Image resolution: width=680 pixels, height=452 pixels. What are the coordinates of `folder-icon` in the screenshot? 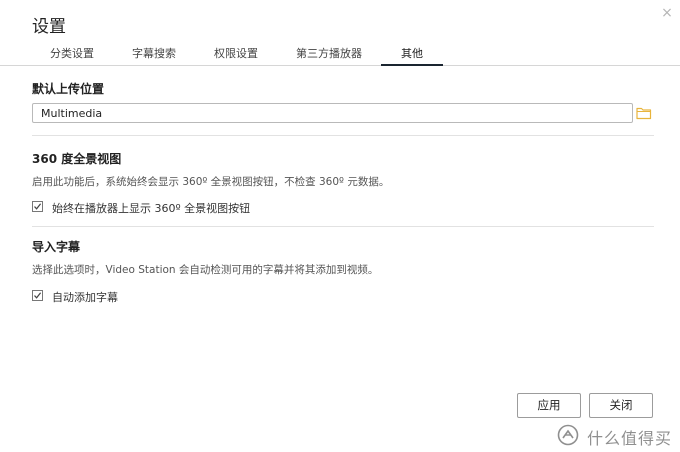 It's located at (644, 113).